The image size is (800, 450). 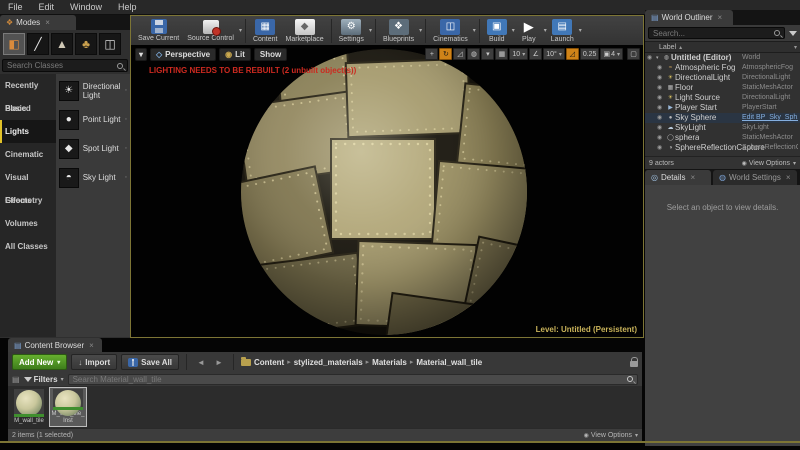 What do you see at coordinates (141, 54) in the screenshot?
I see `viewport-options-button: ▾` at bounding box center [141, 54].